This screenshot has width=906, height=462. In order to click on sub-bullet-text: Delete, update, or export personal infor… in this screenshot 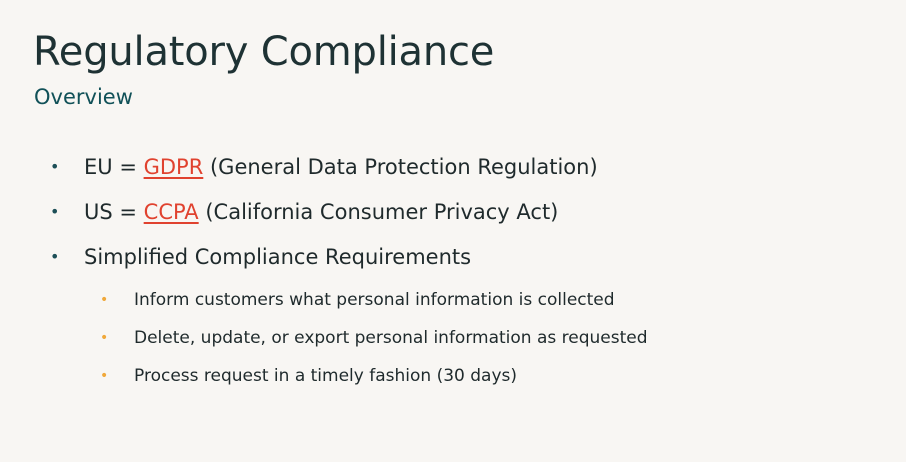, I will do `click(391, 338)`.